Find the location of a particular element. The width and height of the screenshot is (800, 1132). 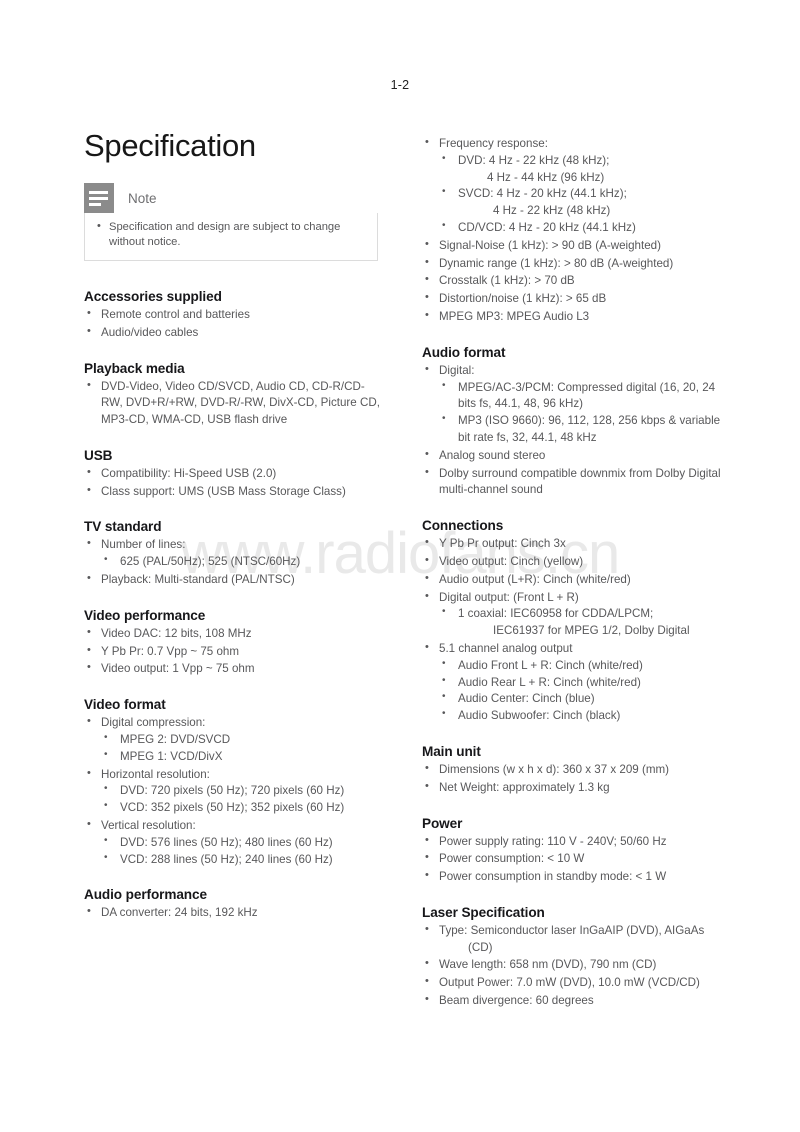

spec-item: Analog sound stereo is located at coordinates (572, 456).